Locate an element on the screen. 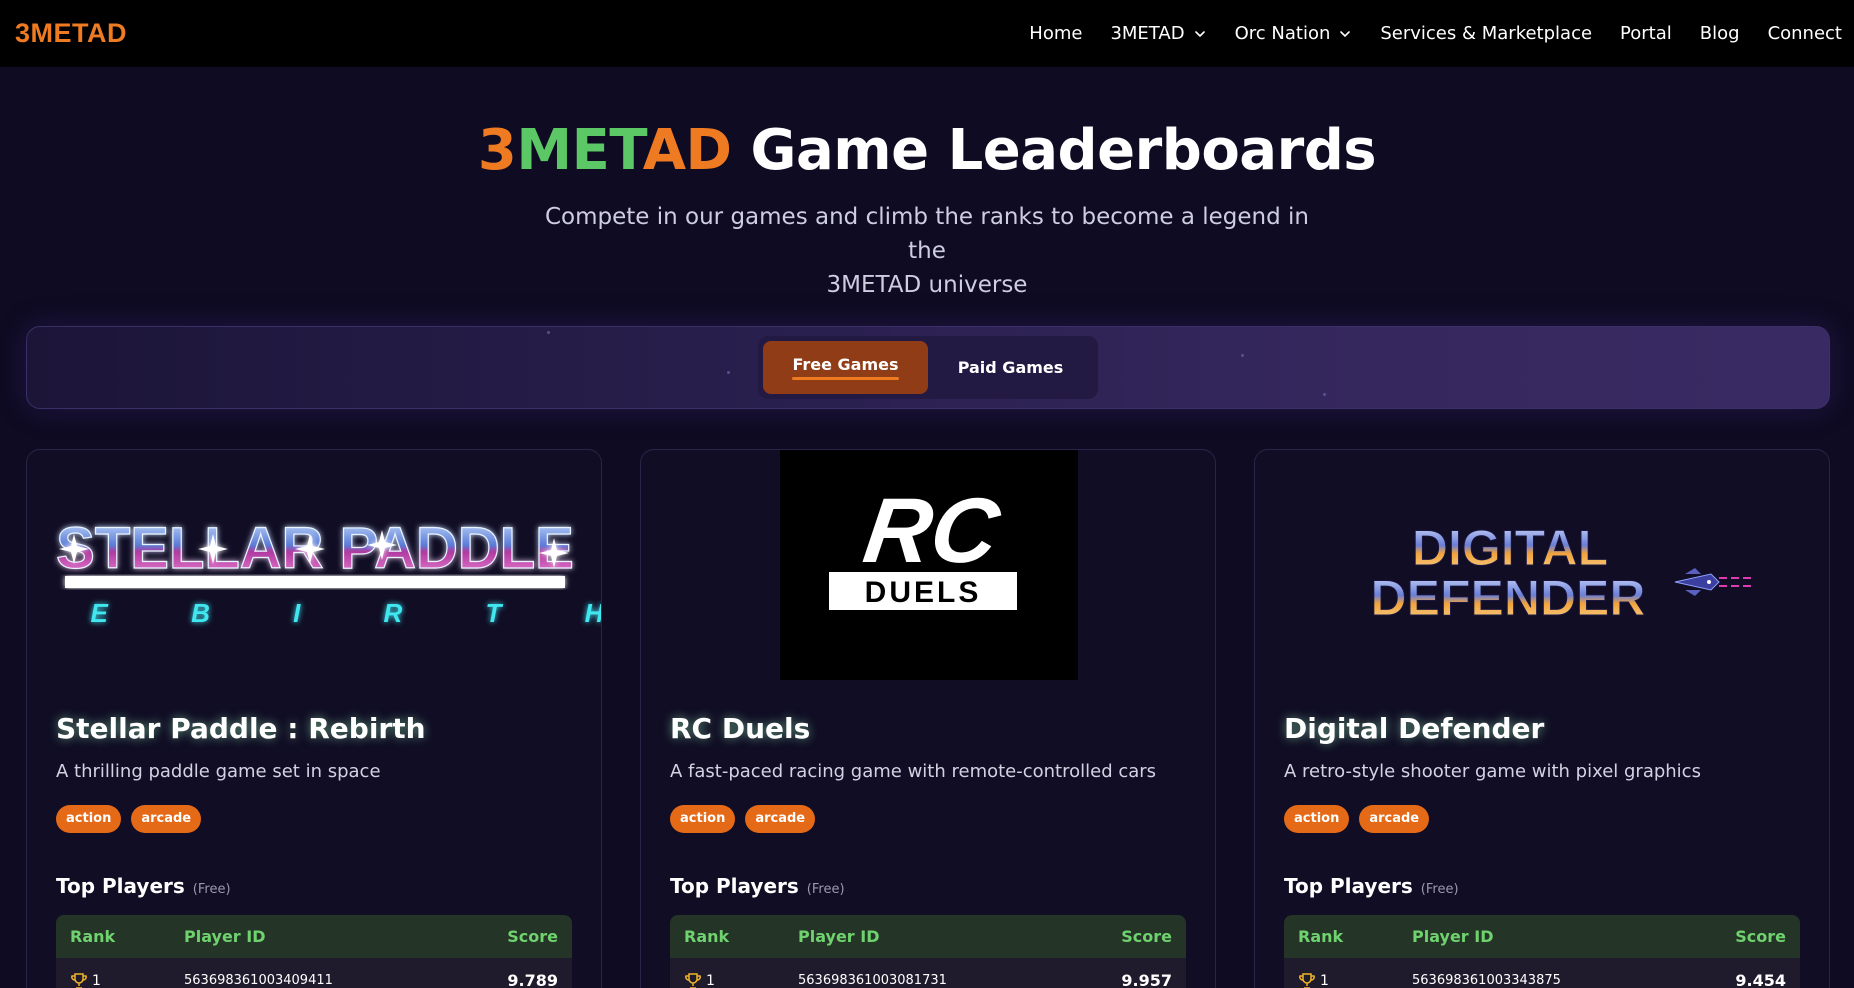 The height and width of the screenshot is (988, 1854). nav-portal: Portal is located at coordinates (1646, 33).